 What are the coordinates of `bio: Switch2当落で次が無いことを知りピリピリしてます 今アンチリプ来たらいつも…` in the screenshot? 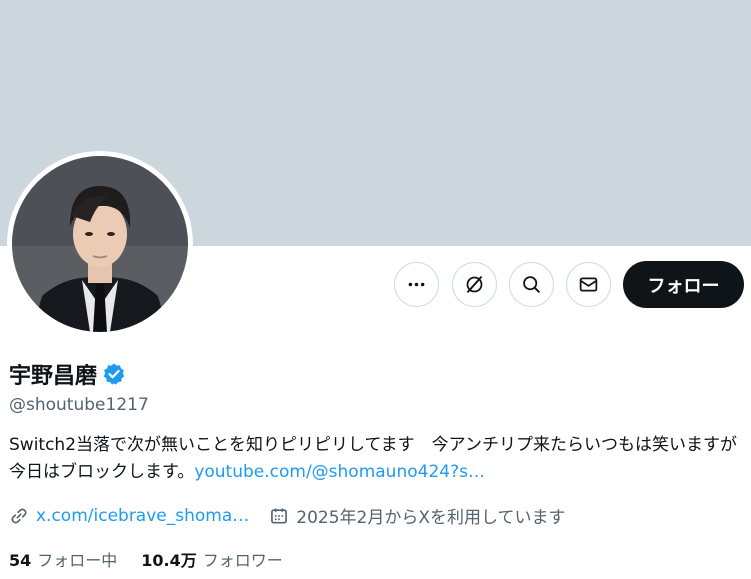 It's located at (379, 459).